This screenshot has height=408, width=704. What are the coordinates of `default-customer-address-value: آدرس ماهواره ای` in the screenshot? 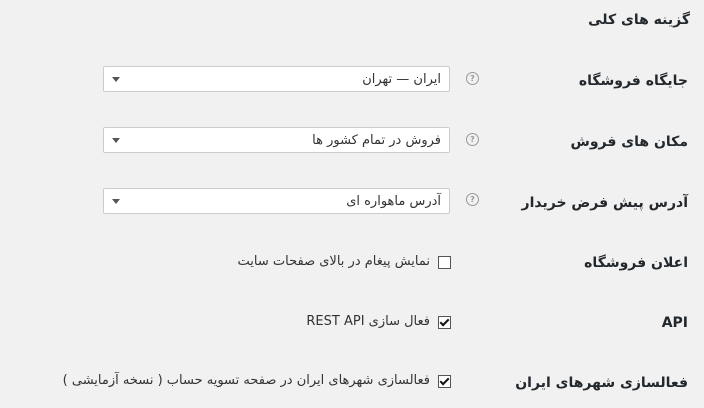 It's located at (393, 201).